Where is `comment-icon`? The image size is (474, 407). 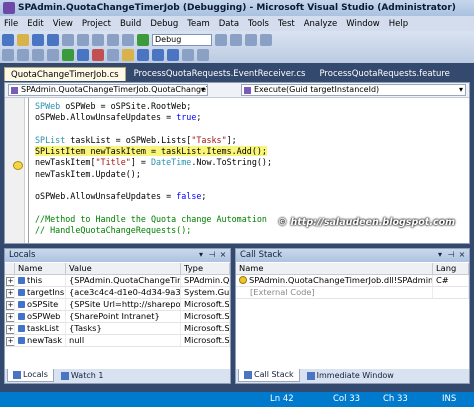
comment-icon is located at coordinates (8, 54).